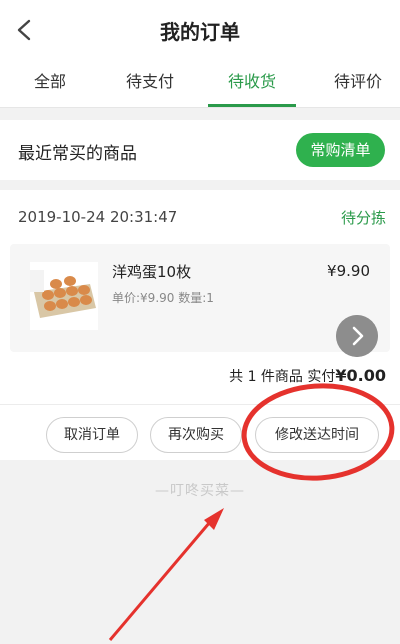 The image size is (400, 644). Describe the element at coordinates (348, 271) in the screenshot. I see `product-price: ¥9.90` at that location.